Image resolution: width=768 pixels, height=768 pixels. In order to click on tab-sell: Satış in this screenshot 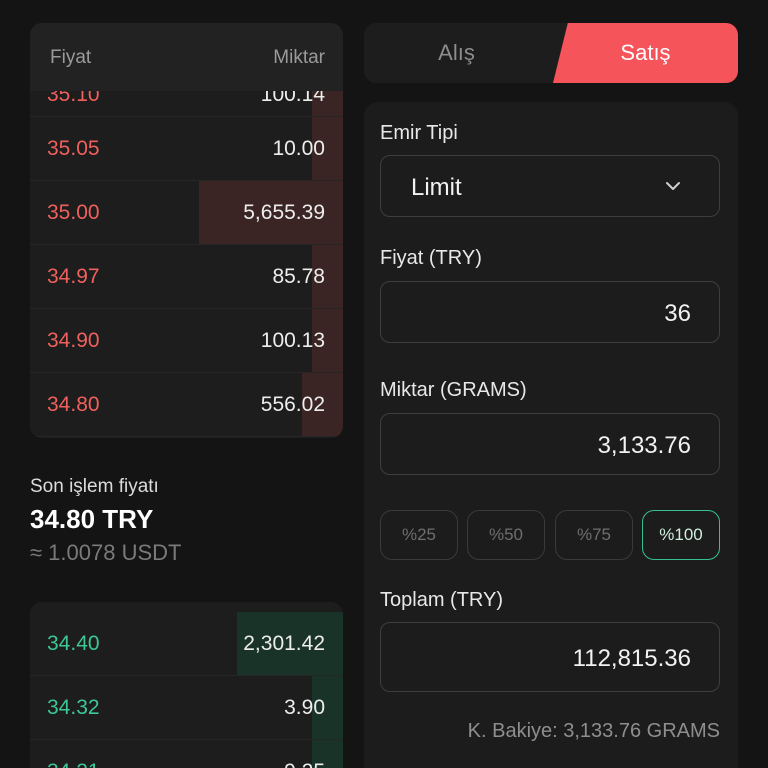, I will do `click(645, 53)`.